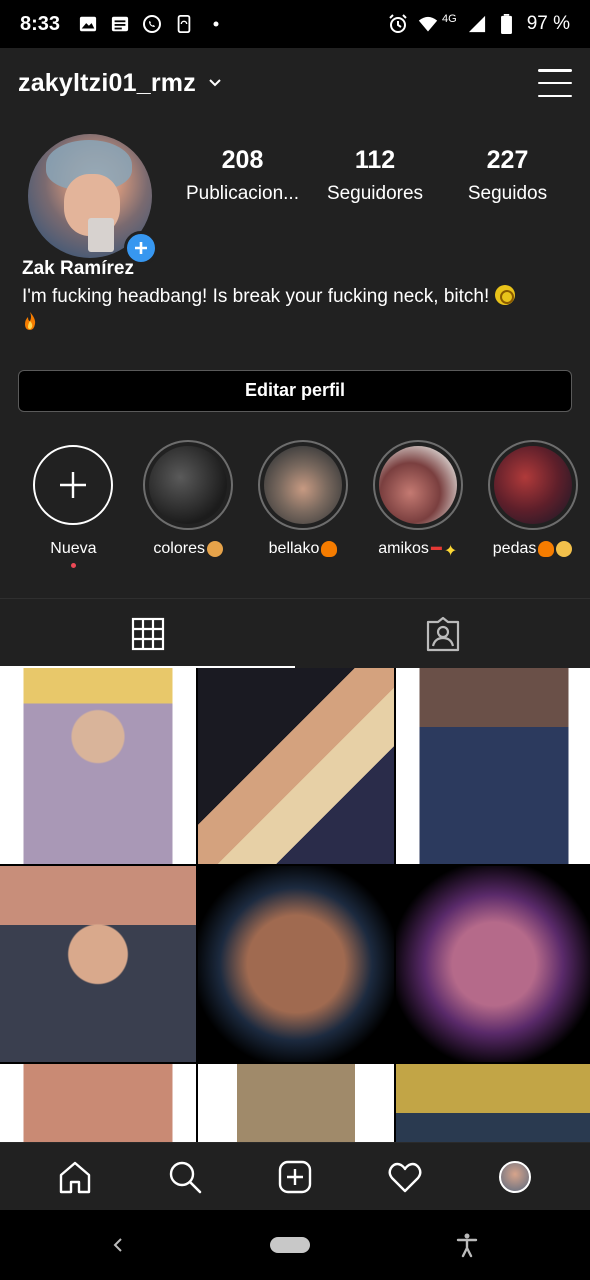 Image resolution: width=590 pixels, height=1280 pixels. What do you see at coordinates (107, 83) in the screenshot?
I see `username-switcher: zakyltzi01_rmz` at bounding box center [107, 83].